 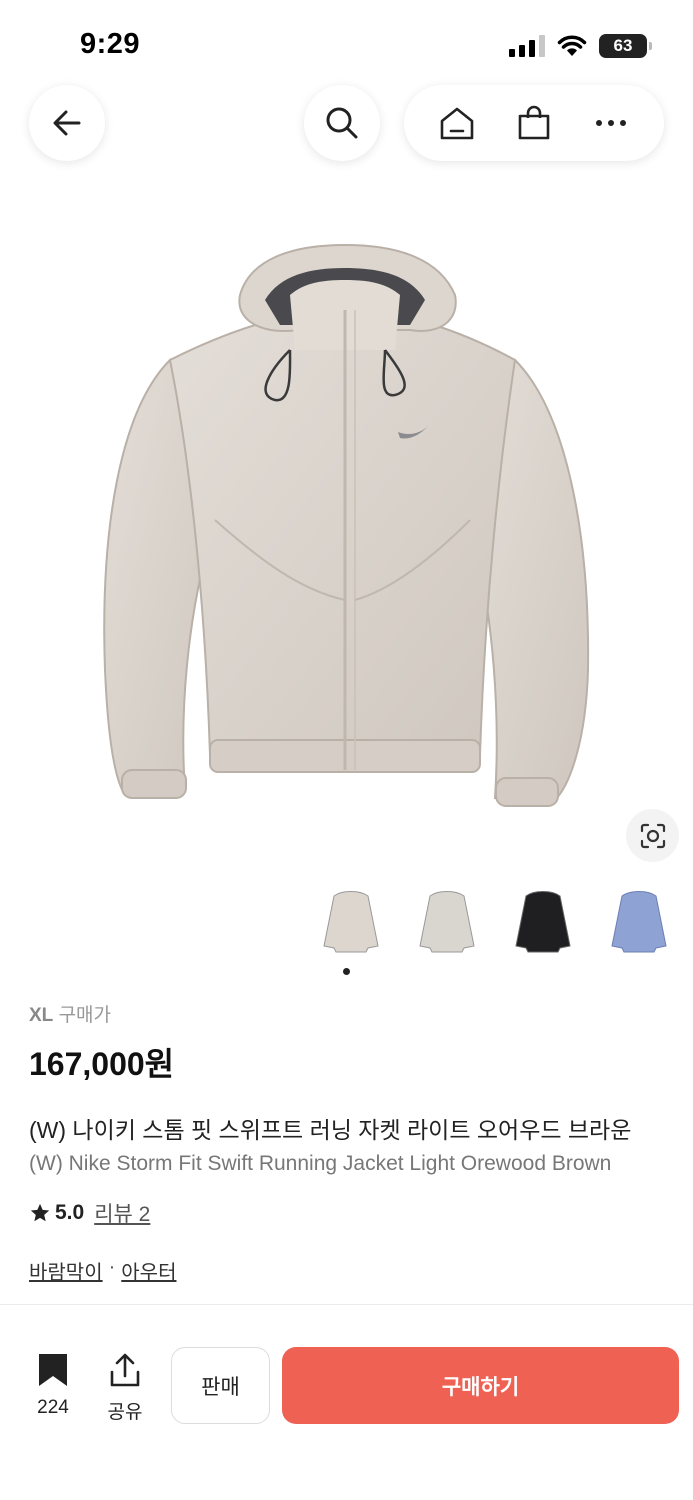 I want to click on wifi-icon, so click(x=572, y=45).